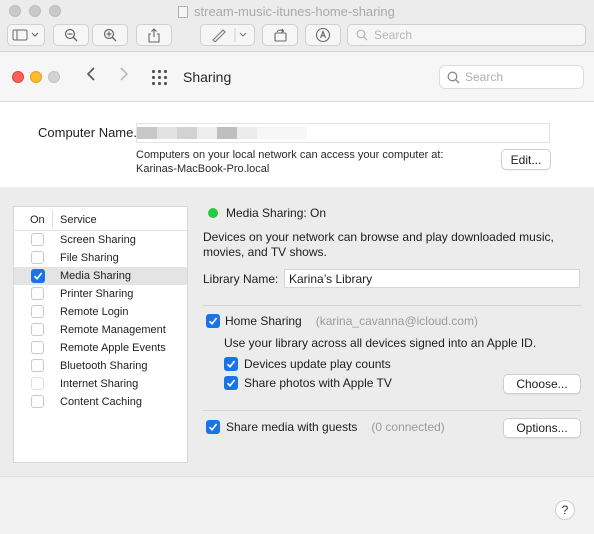 The height and width of the screenshot is (534, 594). What do you see at coordinates (484, 77) in the screenshot?
I see `preferences-search-placeholder: Search` at bounding box center [484, 77].